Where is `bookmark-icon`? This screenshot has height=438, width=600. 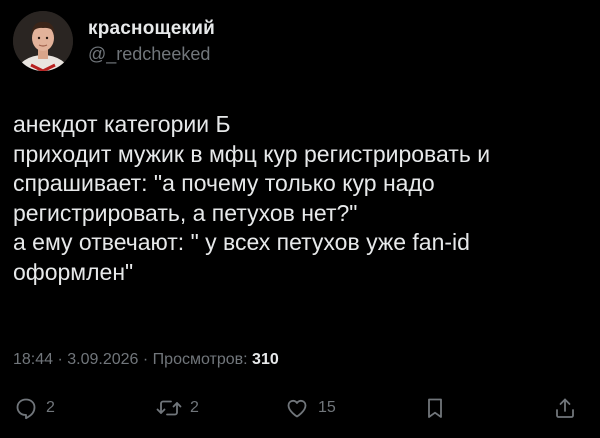 bookmark-icon is located at coordinates (435, 408).